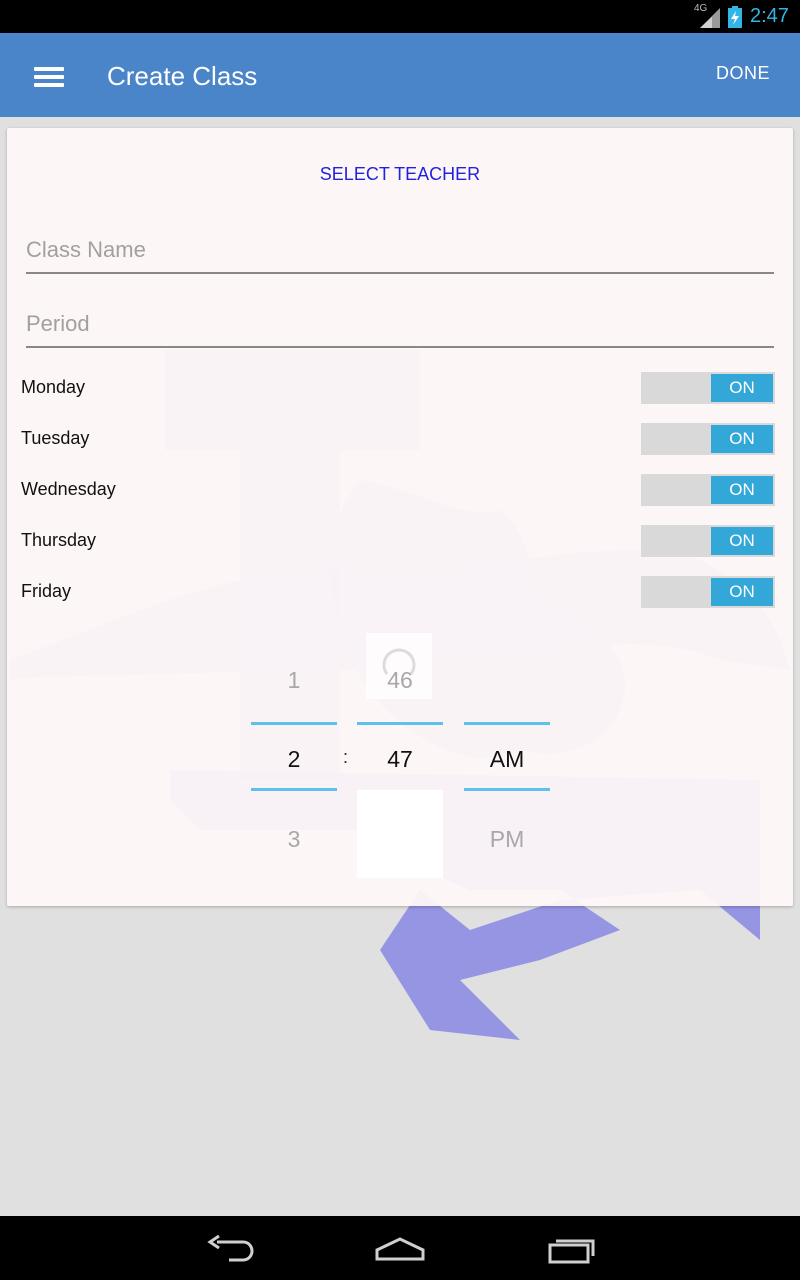 The image size is (800, 1280). What do you see at coordinates (230, 1249) in the screenshot?
I see `back-icon` at bounding box center [230, 1249].